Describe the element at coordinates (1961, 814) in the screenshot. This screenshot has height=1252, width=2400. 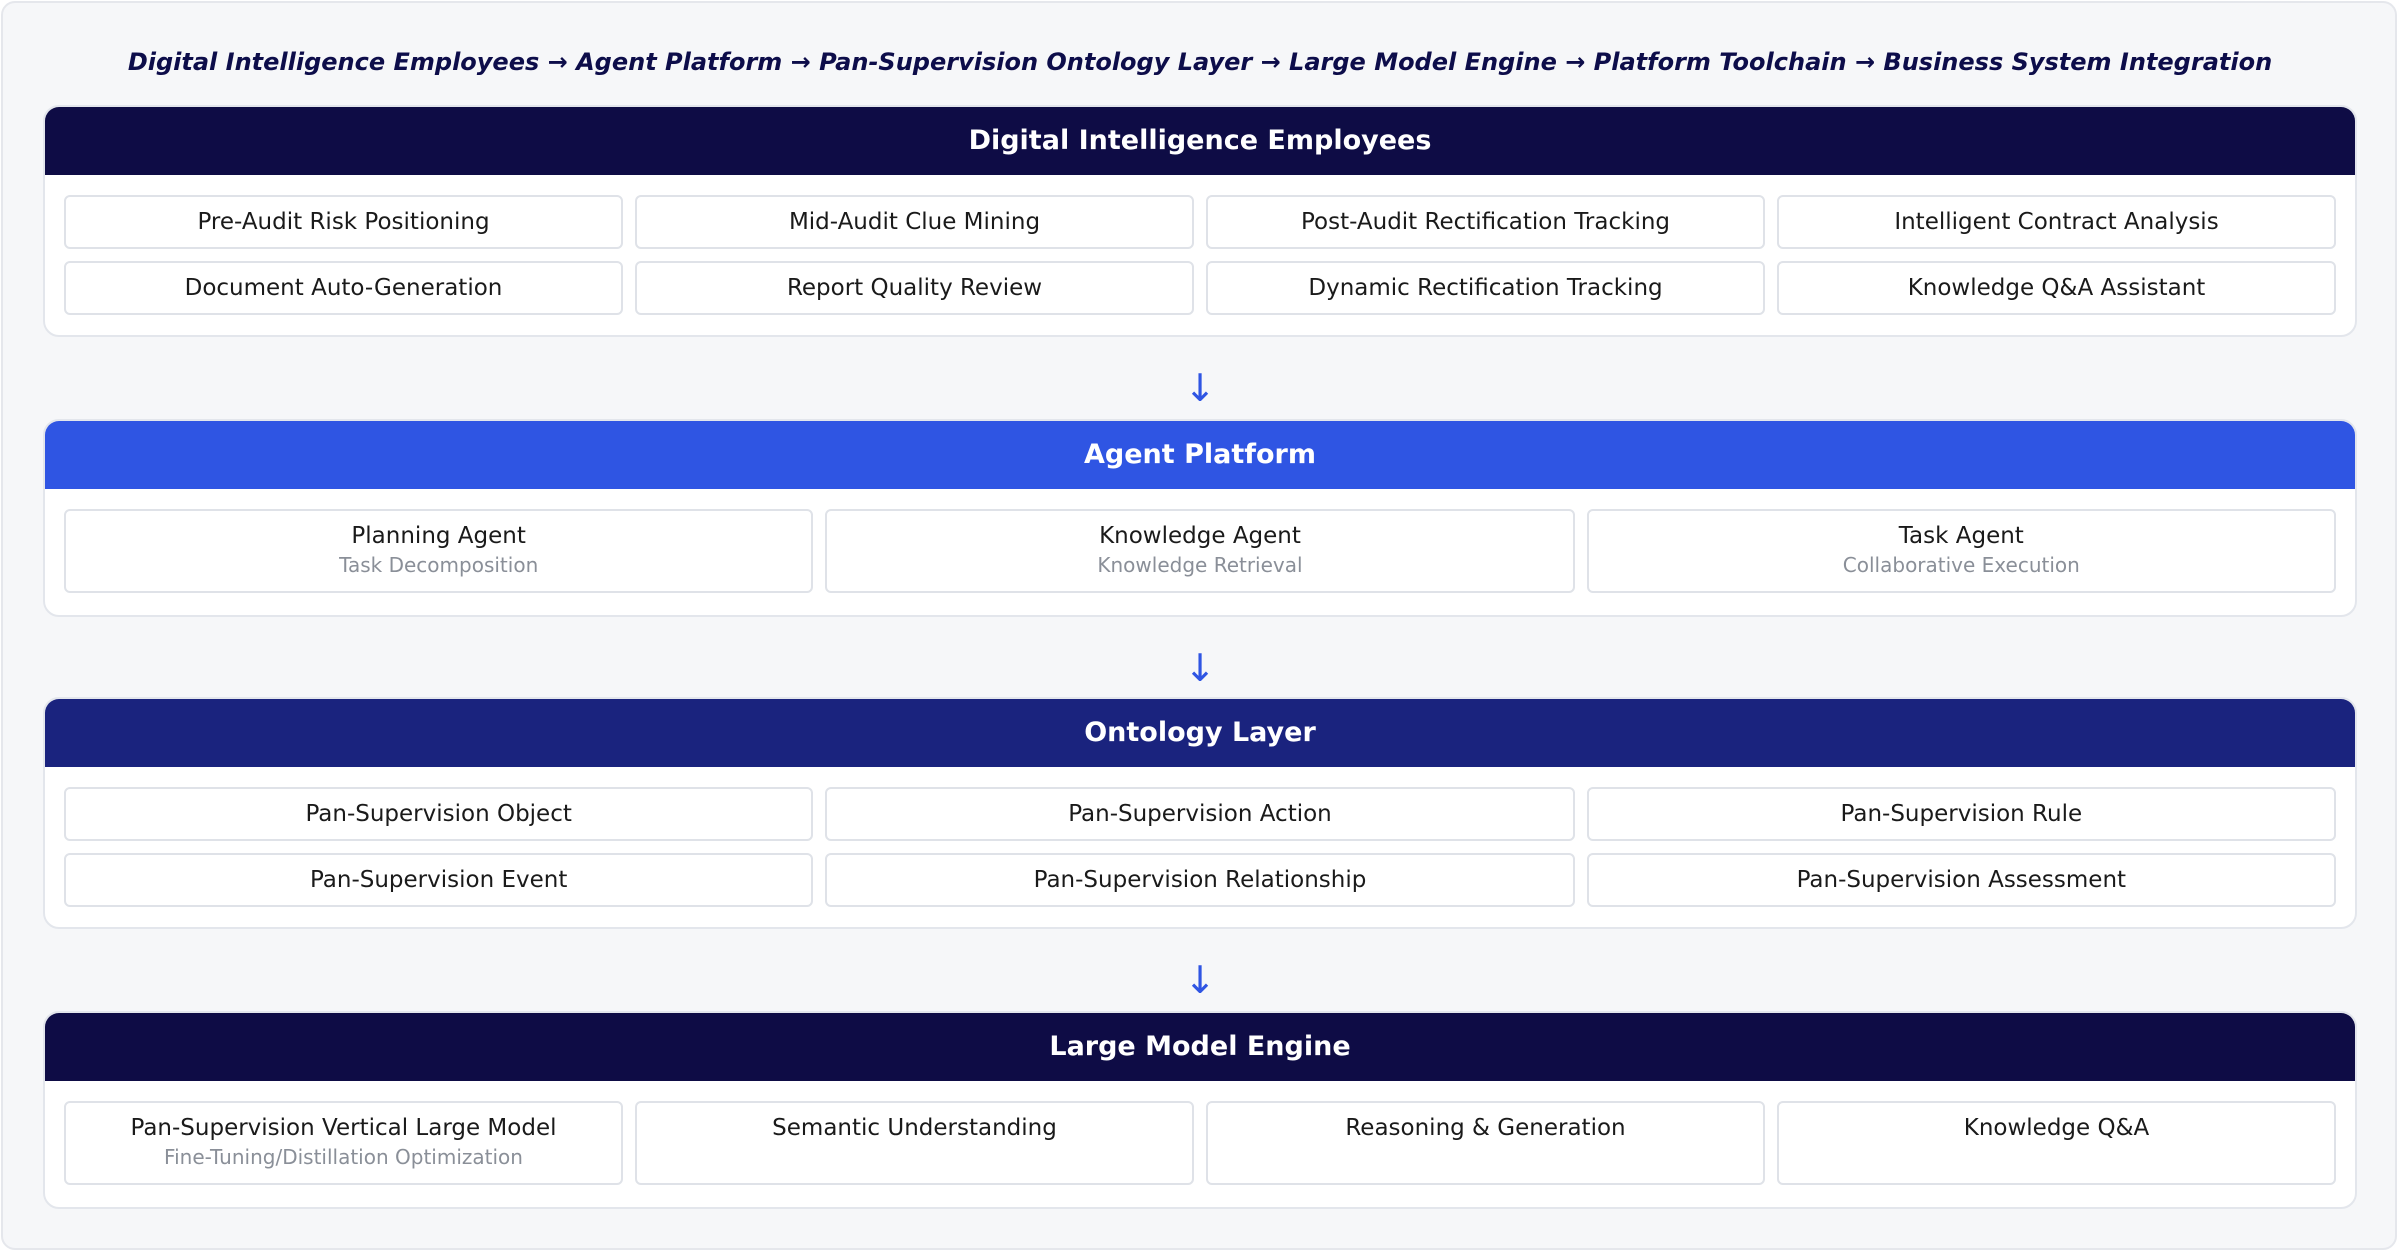
I see `item-pan-supervision-rule: Pan-Supervision Rule` at that location.